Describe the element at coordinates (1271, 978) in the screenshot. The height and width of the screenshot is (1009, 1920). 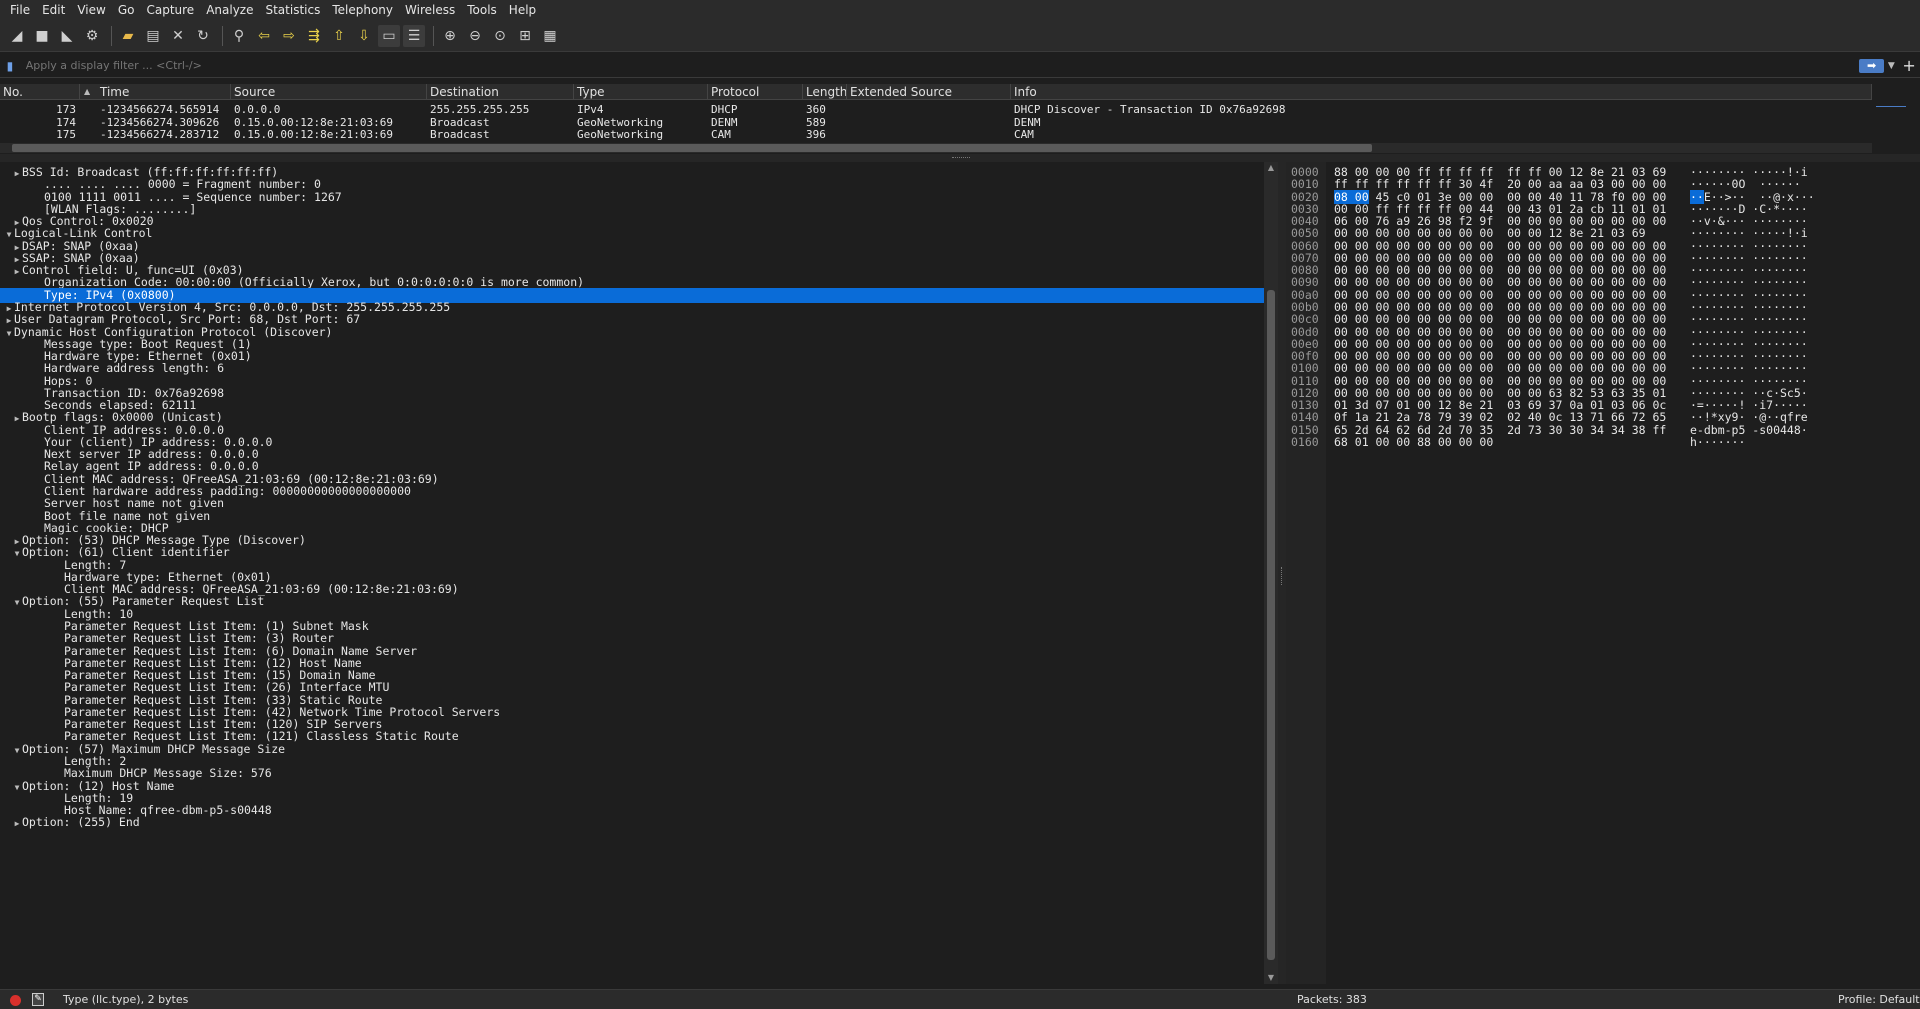
I see `scroll-down-icon: ▼` at that location.